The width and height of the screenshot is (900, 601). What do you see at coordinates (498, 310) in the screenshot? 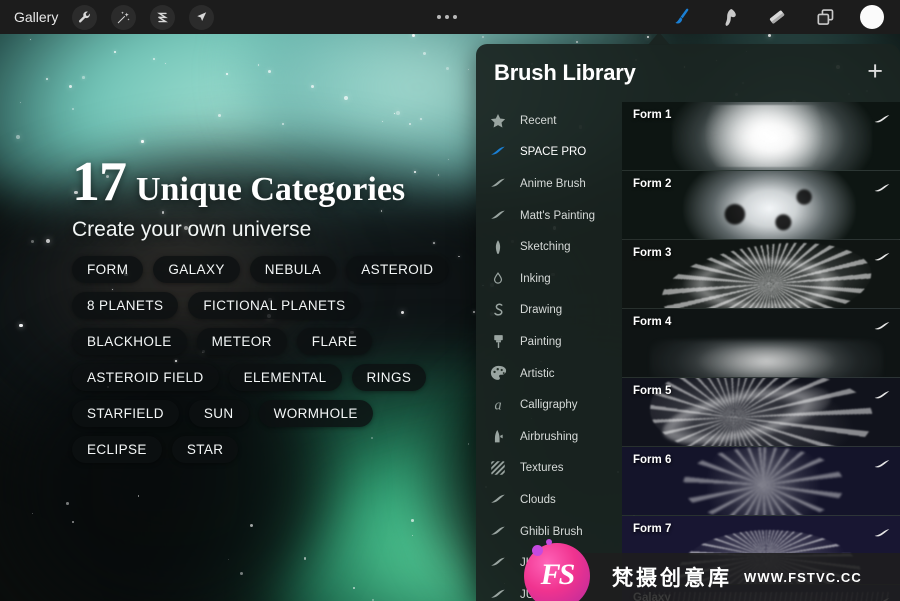
I see `s-curve-icon` at bounding box center [498, 310].